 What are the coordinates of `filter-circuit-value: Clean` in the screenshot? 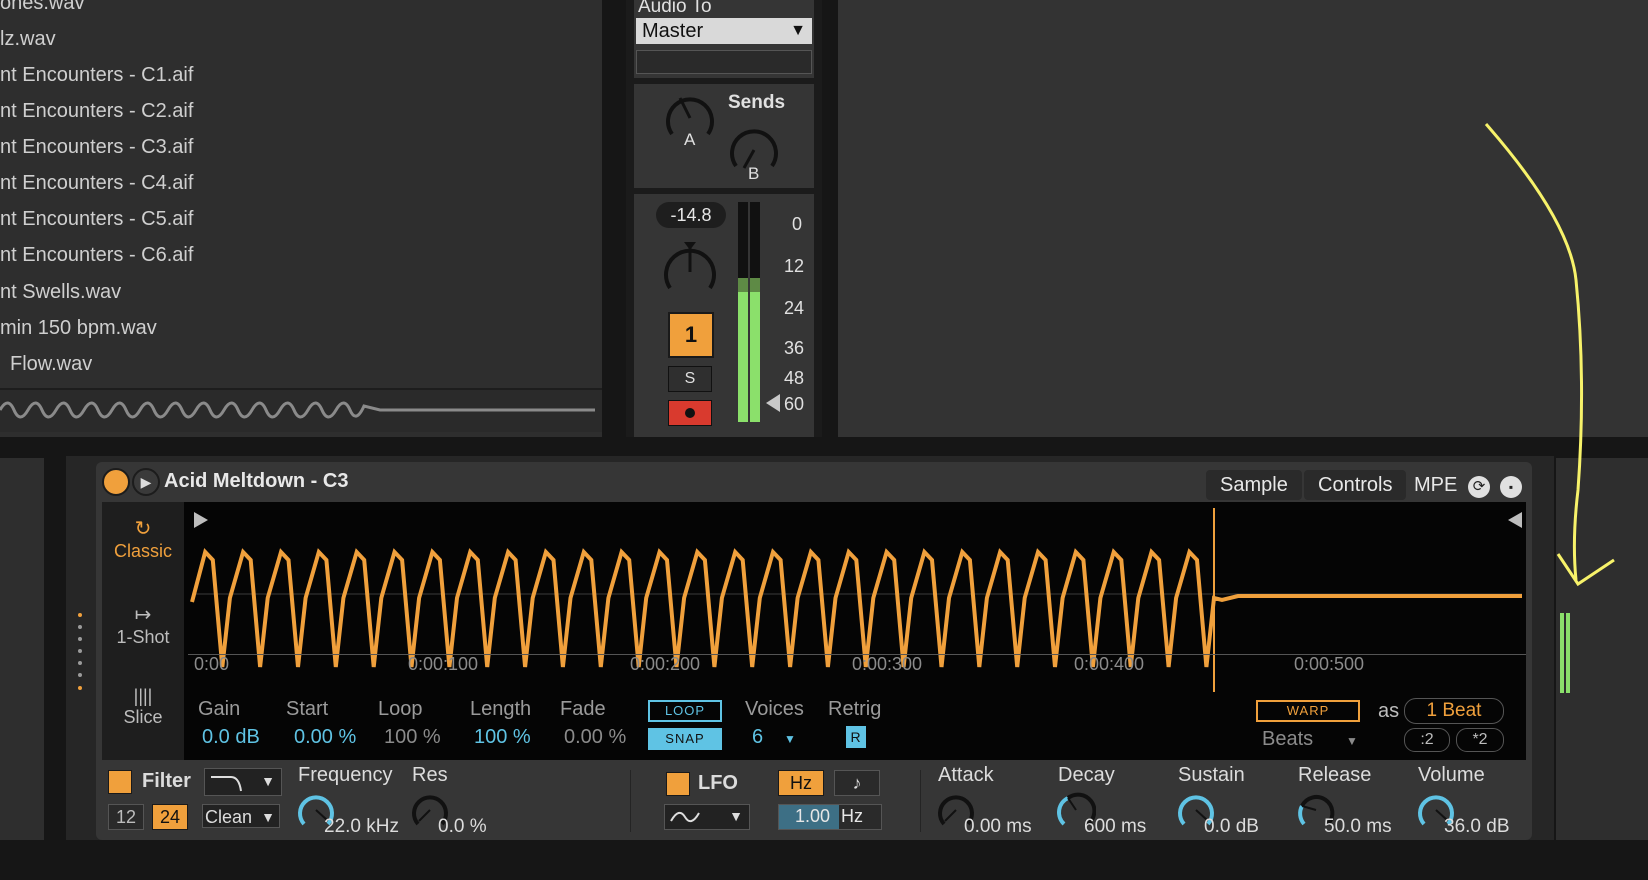 It's located at (229, 817).